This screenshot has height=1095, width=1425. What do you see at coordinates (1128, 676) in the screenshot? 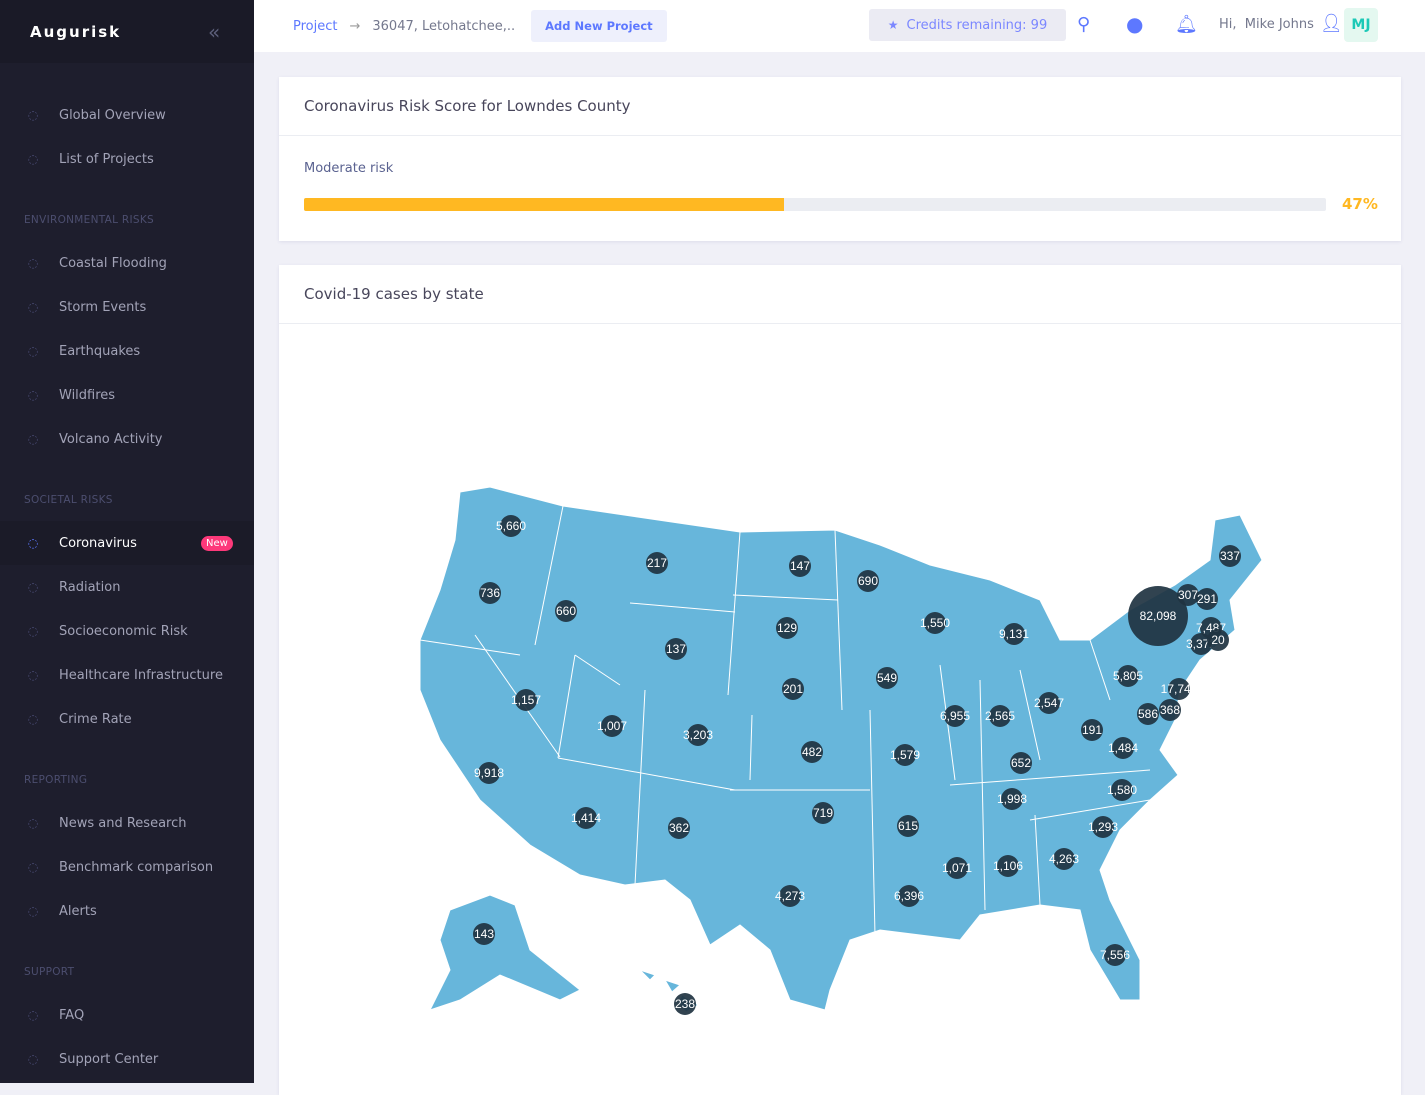
I see `case-count-label: 5,805` at bounding box center [1128, 676].